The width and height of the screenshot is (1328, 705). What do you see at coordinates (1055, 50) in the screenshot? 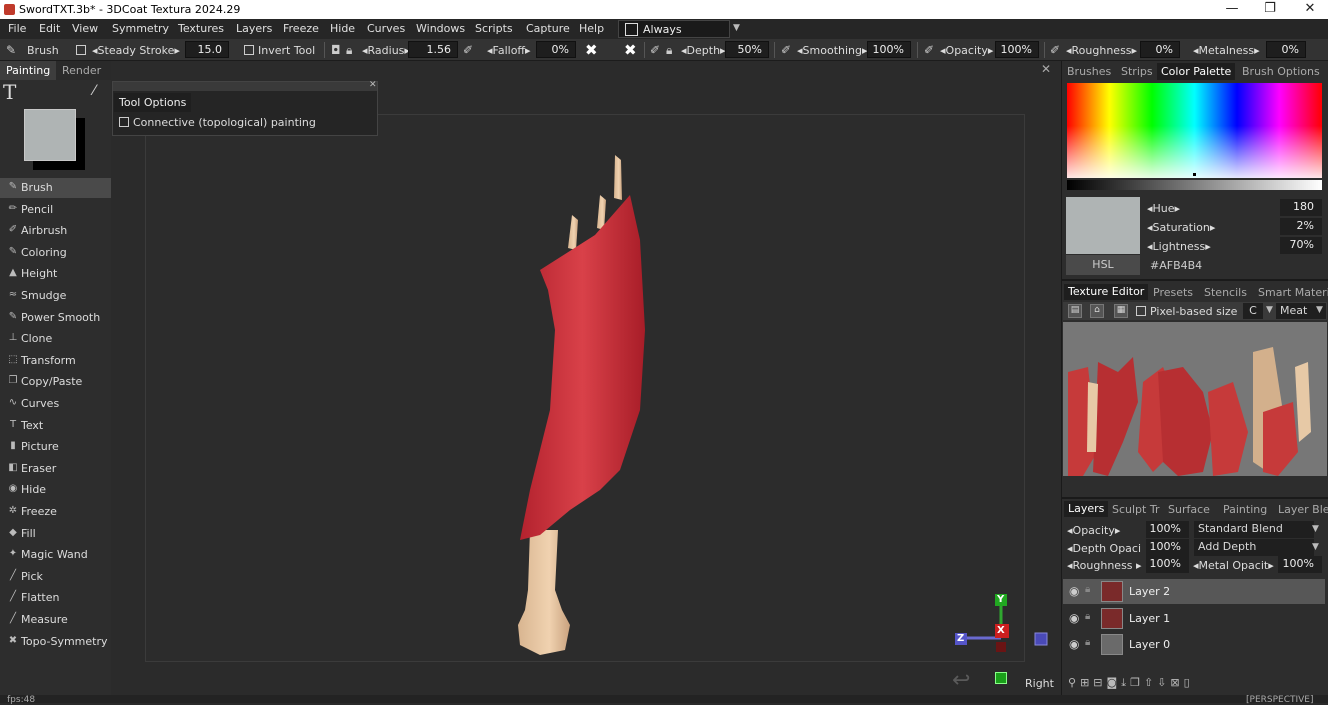
I see `pen-icon-4: ✐` at bounding box center [1055, 50].